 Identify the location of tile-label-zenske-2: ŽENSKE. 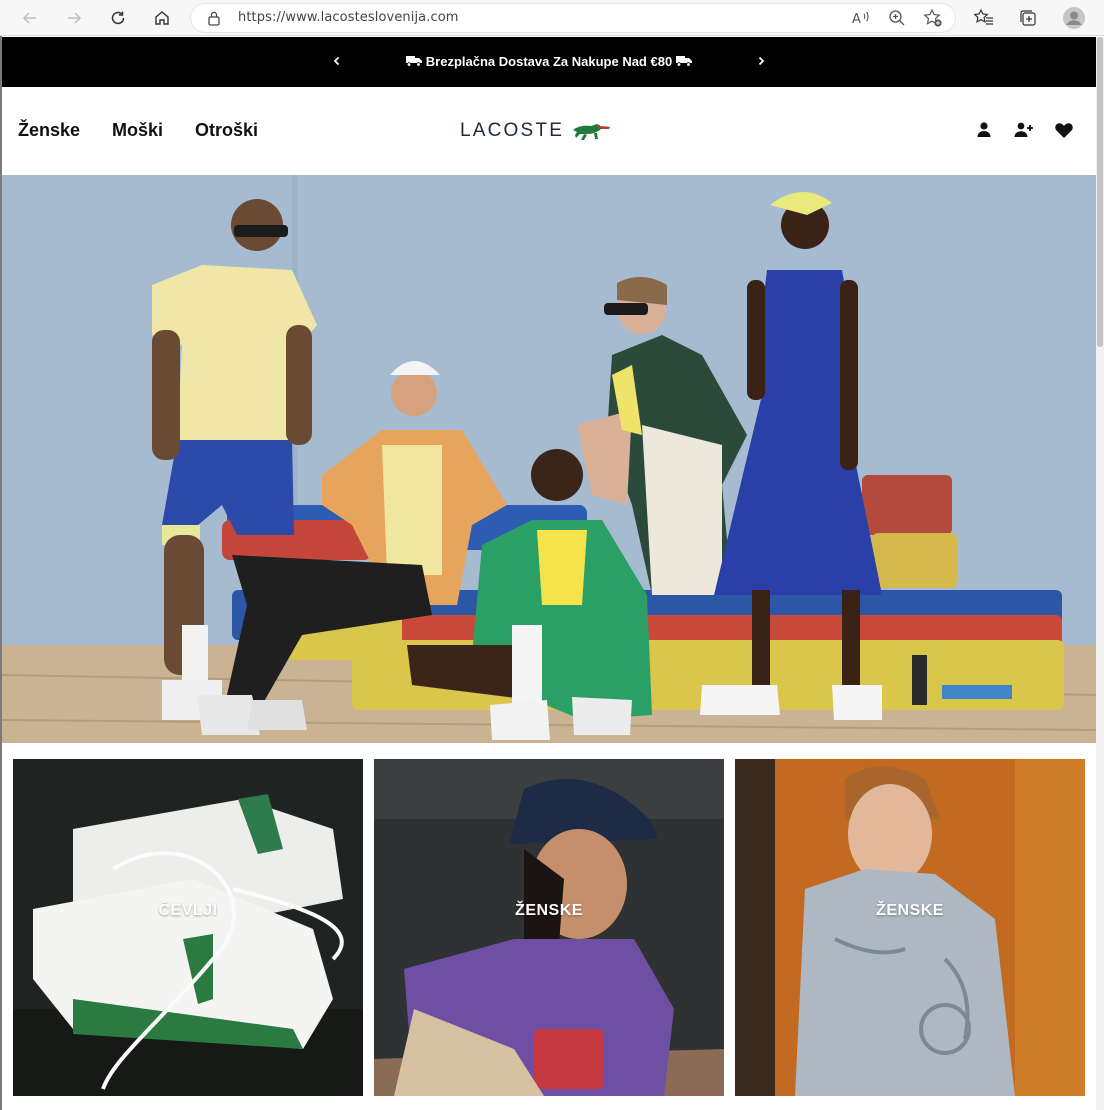
(910, 910).